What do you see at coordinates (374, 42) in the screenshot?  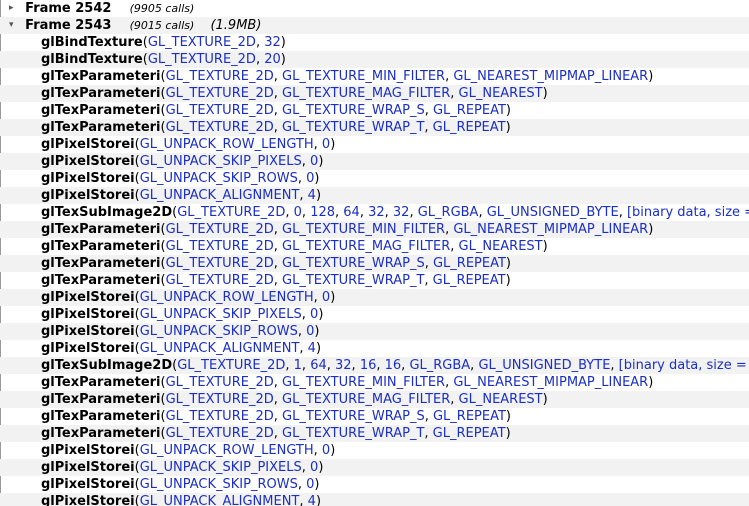 I see `call-row: glBindTexture(GL_TEXTURE_2D, 32)` at bounding box center [374, 42].